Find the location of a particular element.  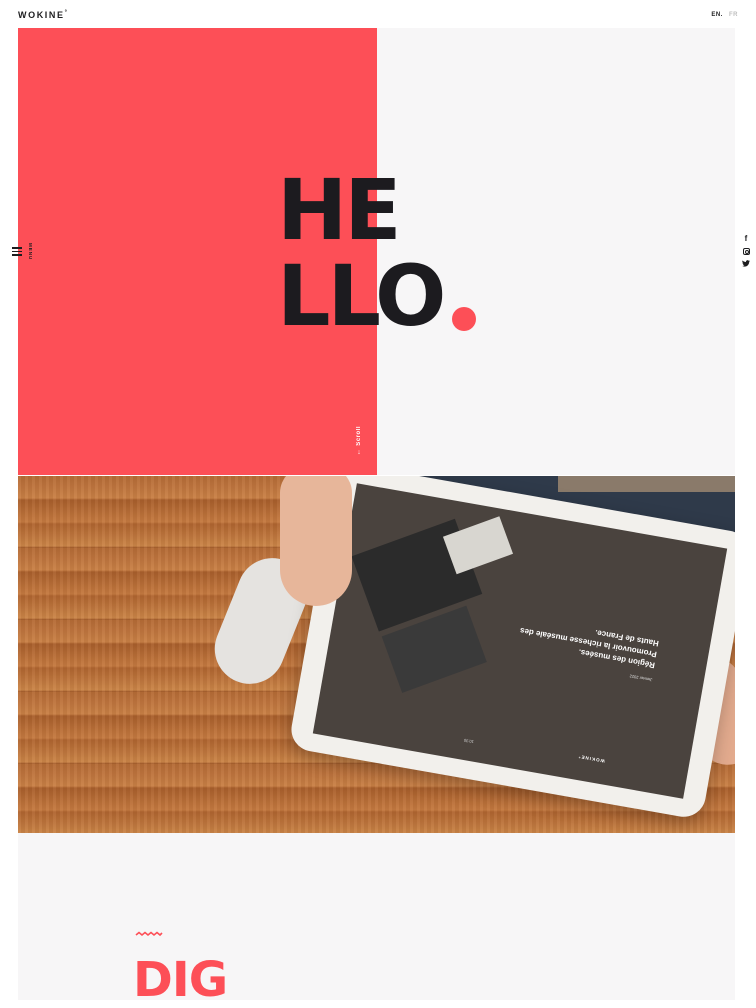

section-heading: DIG is located at coordinates (180, 980).